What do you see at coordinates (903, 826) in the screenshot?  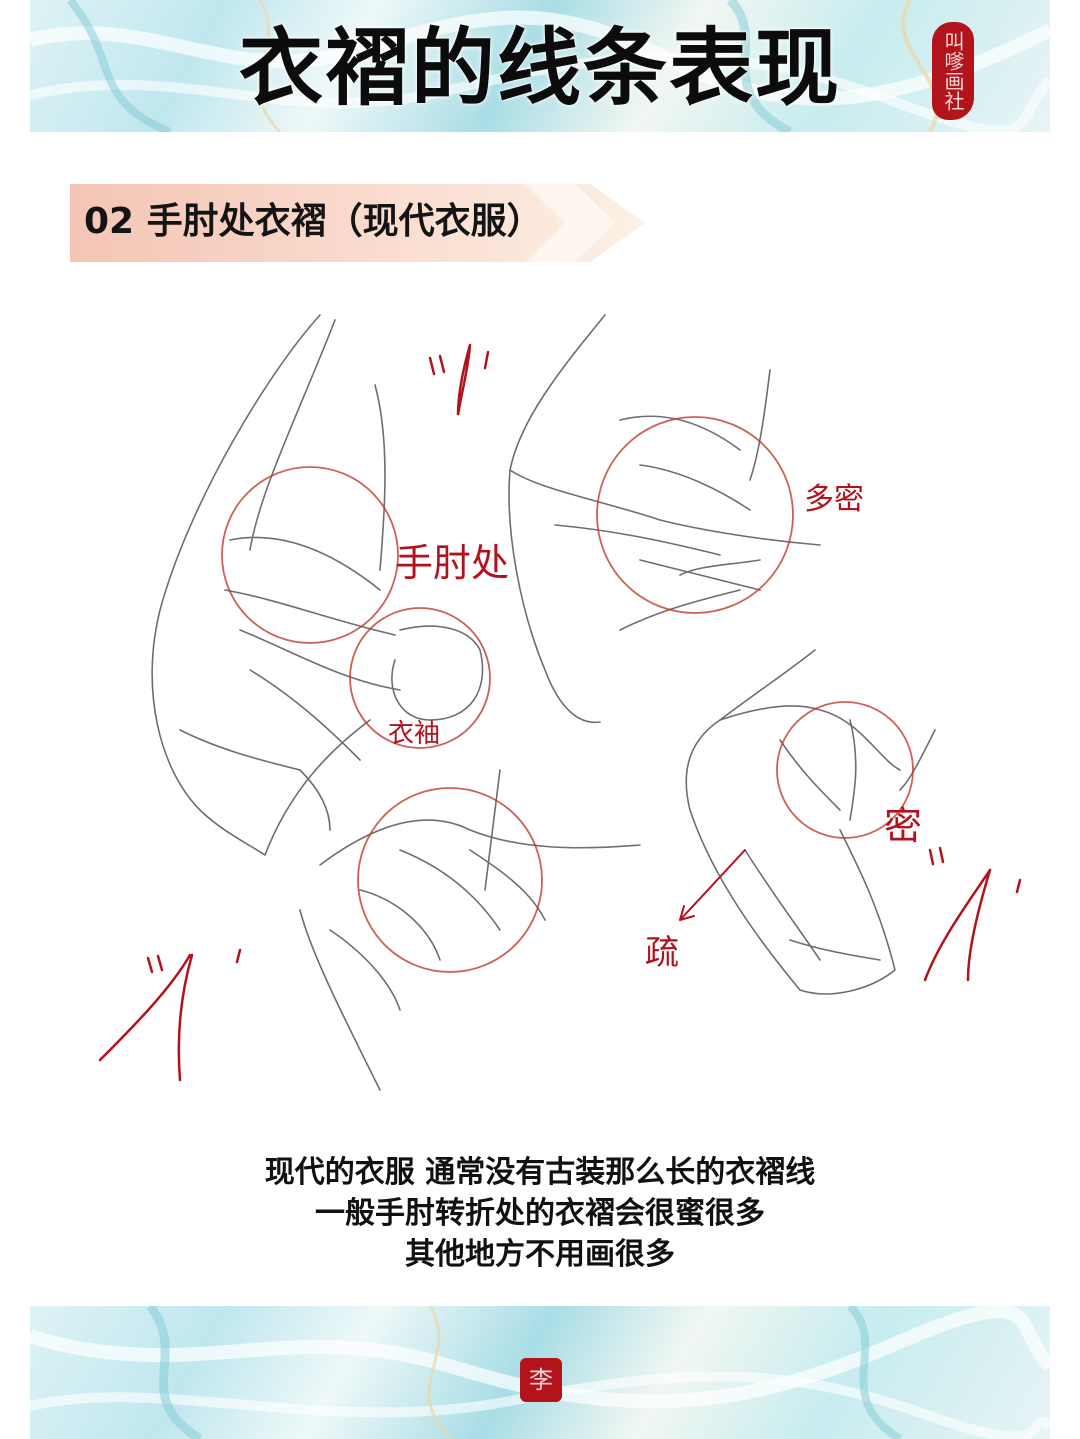 I see `annotation-dense: 密` at bounding box center [903, 826].